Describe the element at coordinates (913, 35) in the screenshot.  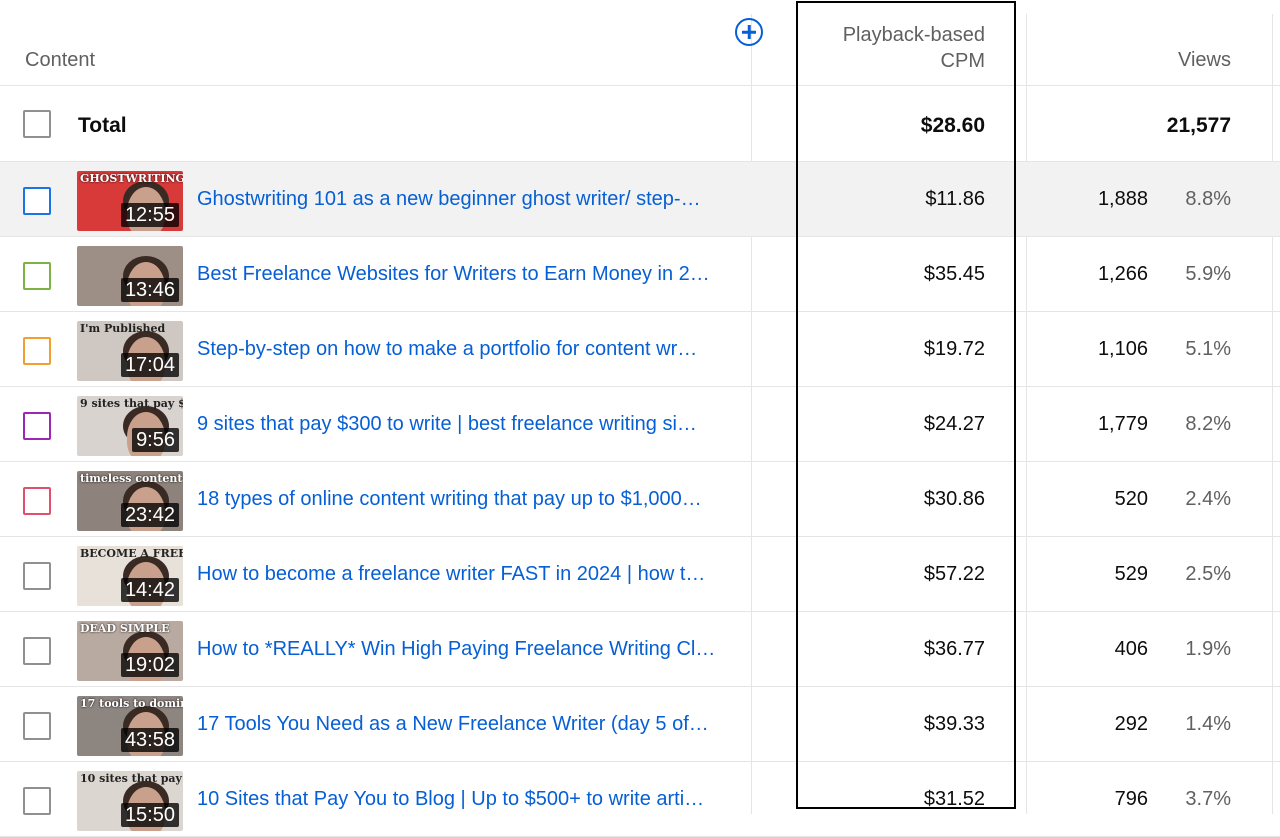
I see `cpm-header-line1: Playback-based` at that location.